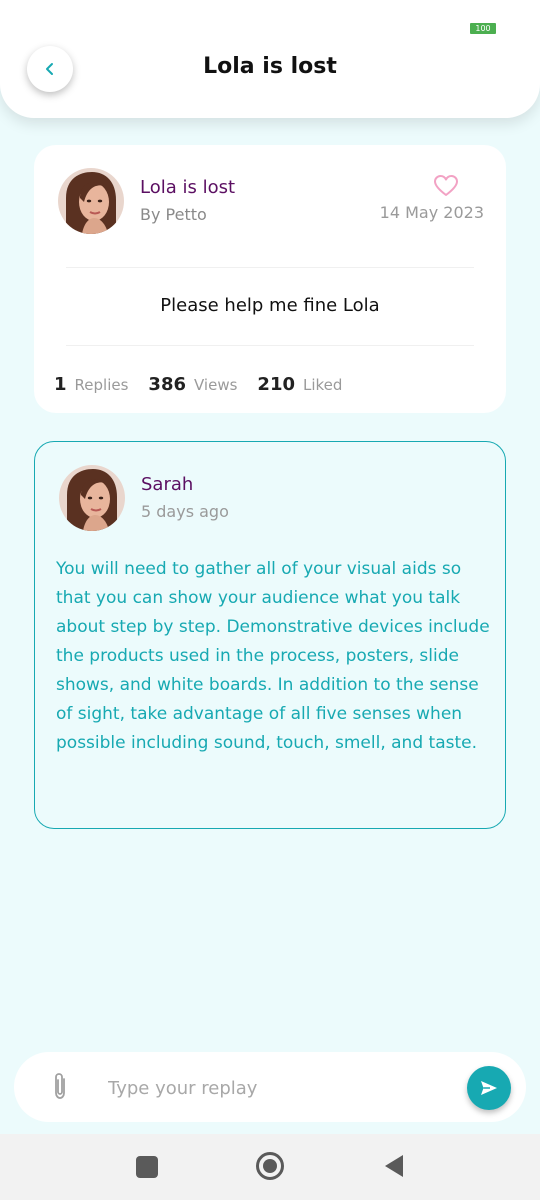  Describe the element at coordinates (60, 384) in the screenshot. I see `replies-count: 1` at that location.